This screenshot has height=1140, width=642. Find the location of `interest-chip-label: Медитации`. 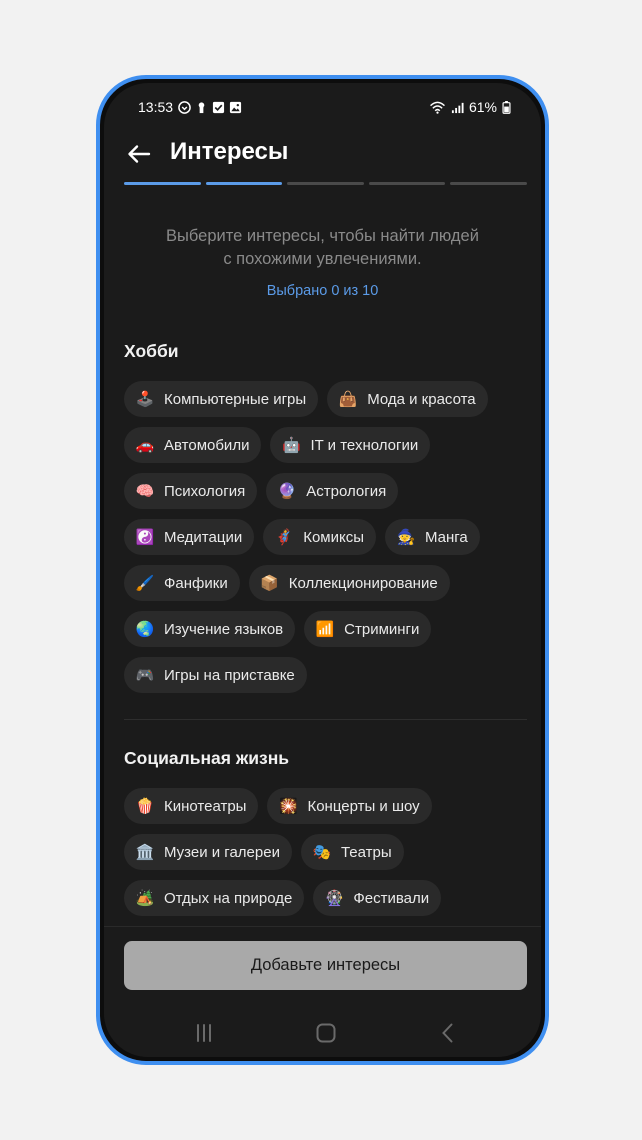

interest-chip-label: Медитации is located at coordinates (203, 537).